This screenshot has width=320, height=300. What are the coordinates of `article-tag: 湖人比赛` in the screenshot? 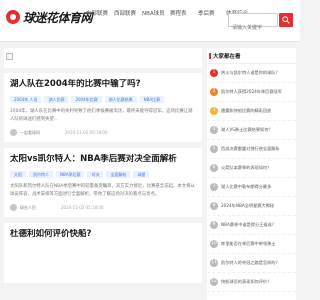 It's located at (56, 99).